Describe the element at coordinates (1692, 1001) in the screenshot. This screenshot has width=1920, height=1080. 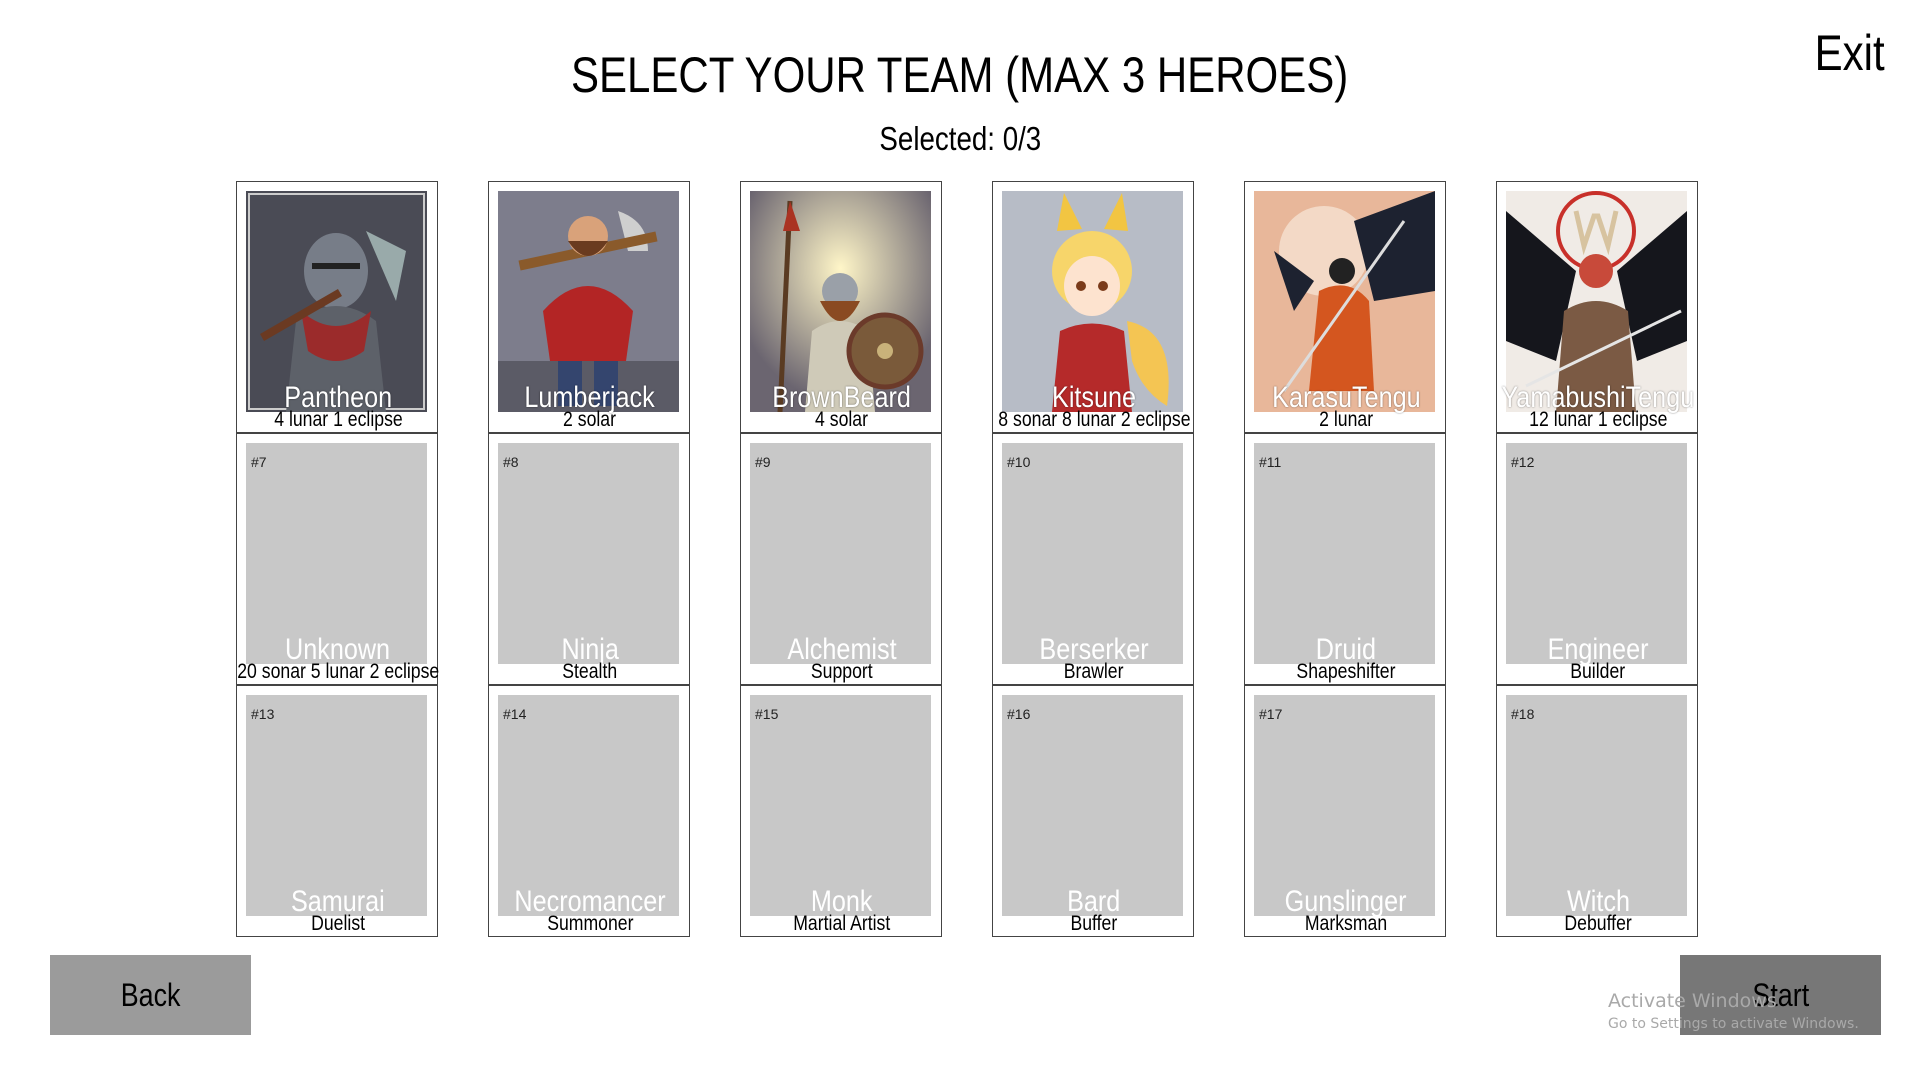
I see `watermark-title: Activate Windows` at that location.